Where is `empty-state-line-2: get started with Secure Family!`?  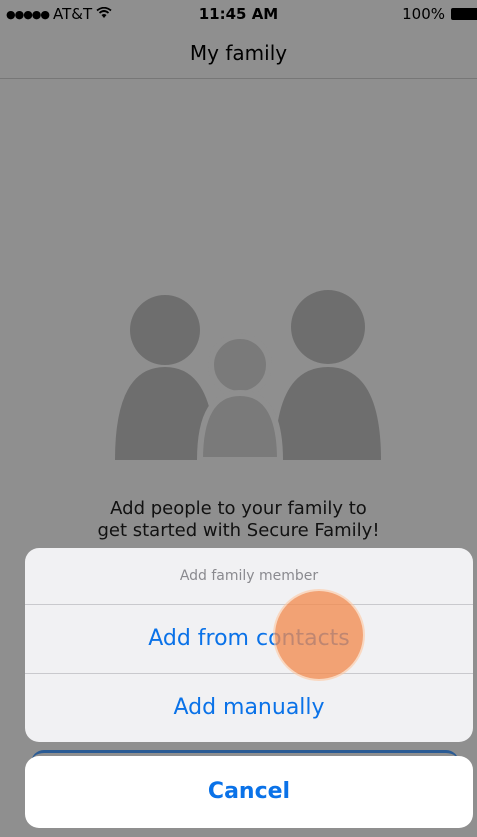
empty-state-line-2: get started with Secure Family! is located at coordinates (238, 530).